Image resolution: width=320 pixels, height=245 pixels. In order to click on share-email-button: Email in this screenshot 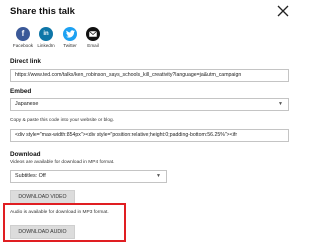, I will do `click(93, 37)`.